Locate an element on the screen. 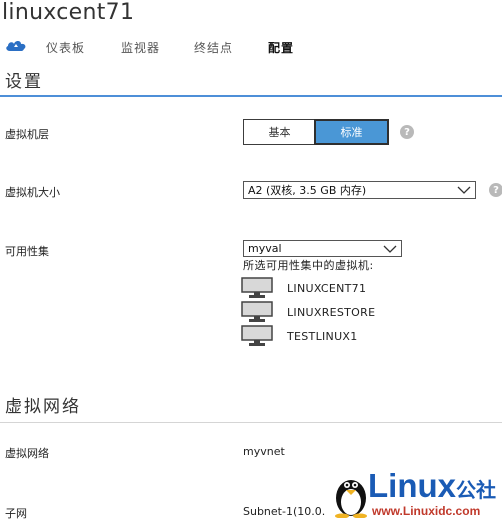 The height and width of the screenshot is (521, 502). vm-tier-label: 虚拟机层 is located at coordinates (27, 134).